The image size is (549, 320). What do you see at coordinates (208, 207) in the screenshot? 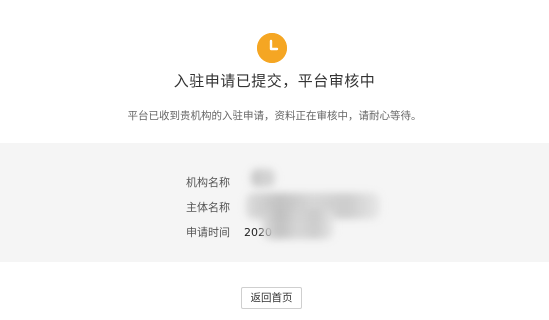
I see `info-label: 主体名称` at bounding box center [208, 207].